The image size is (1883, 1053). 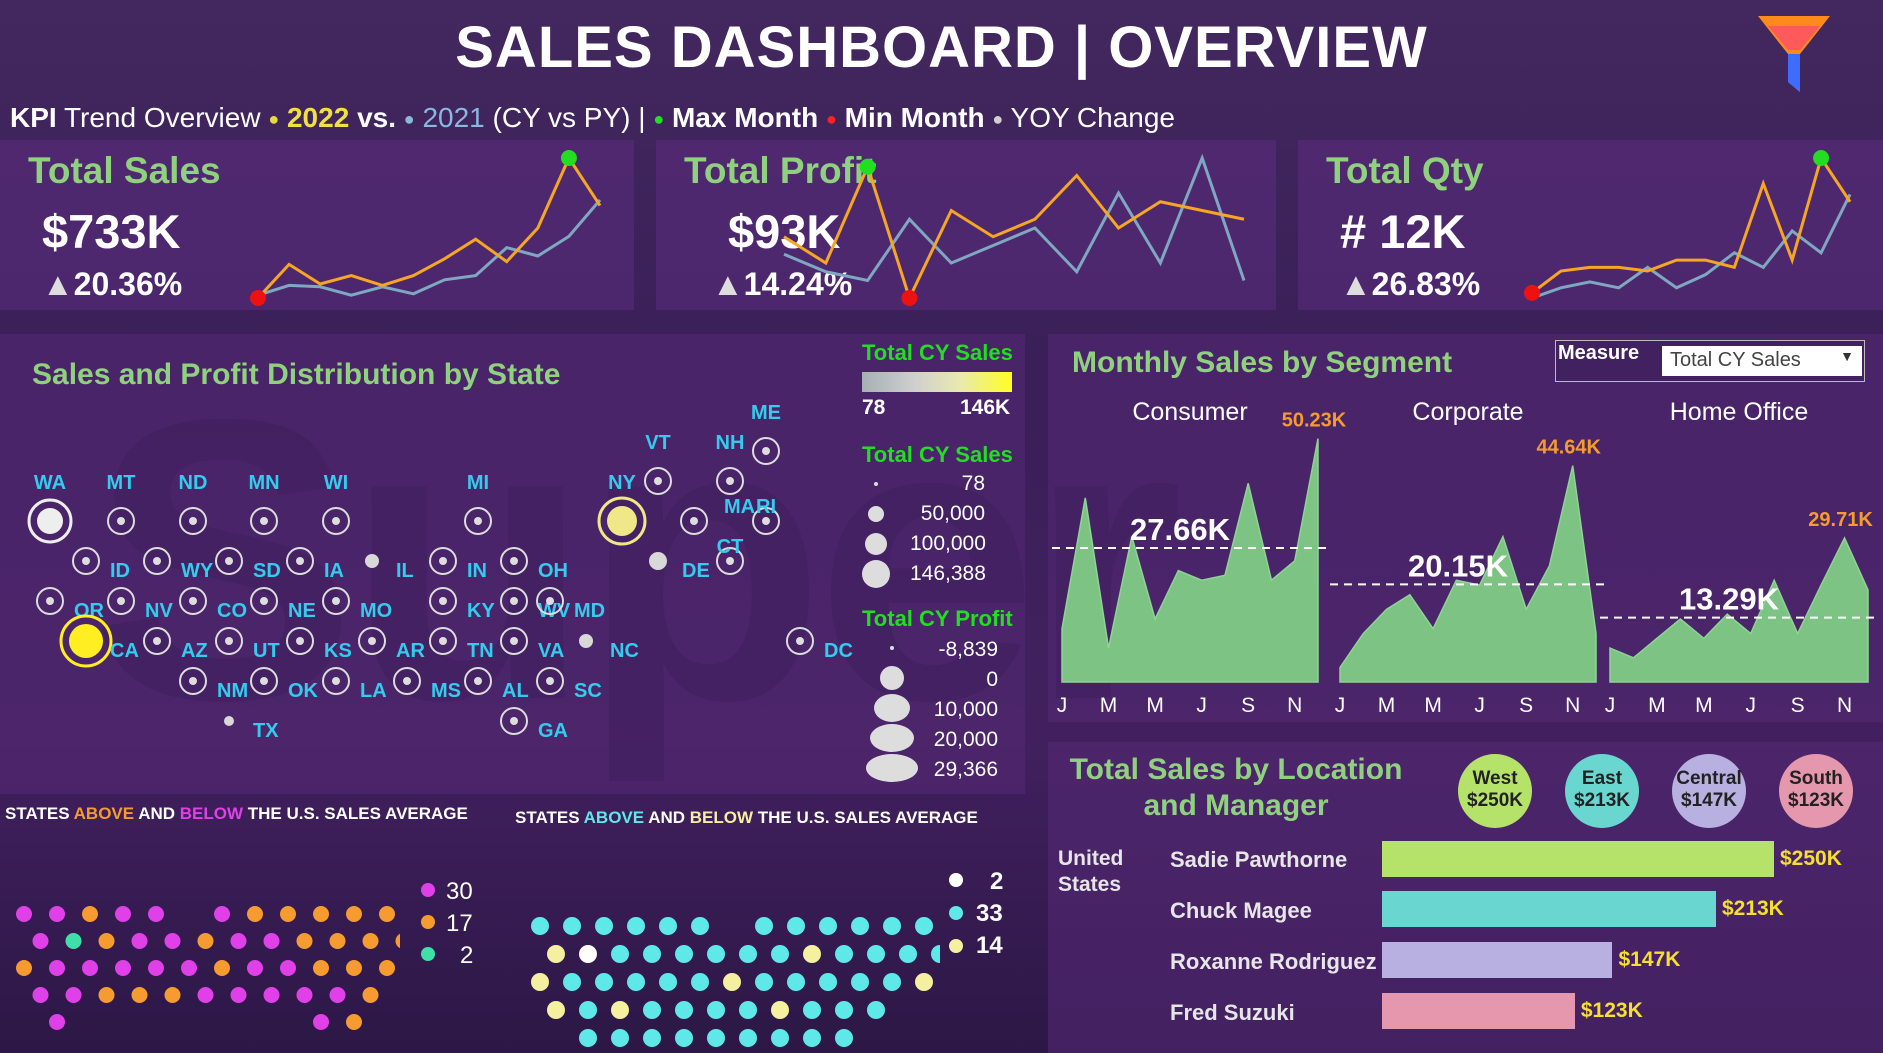 I want to click on state-label: VA, so click(x=551, y=651).